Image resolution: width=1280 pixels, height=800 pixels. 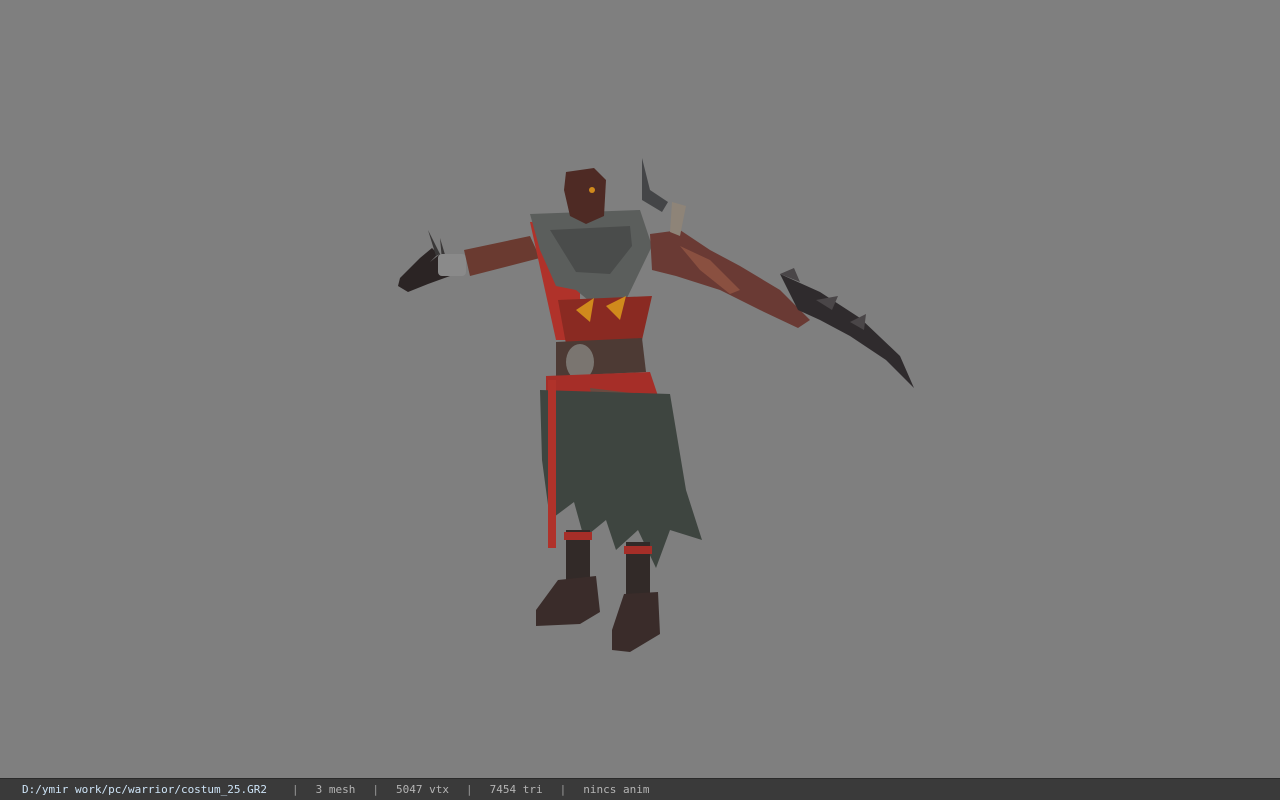 What do you see at coordinates (335, 789) in the screenshot?
I see `mesh-count: 3 mesh` at bounding box center [335, 789].